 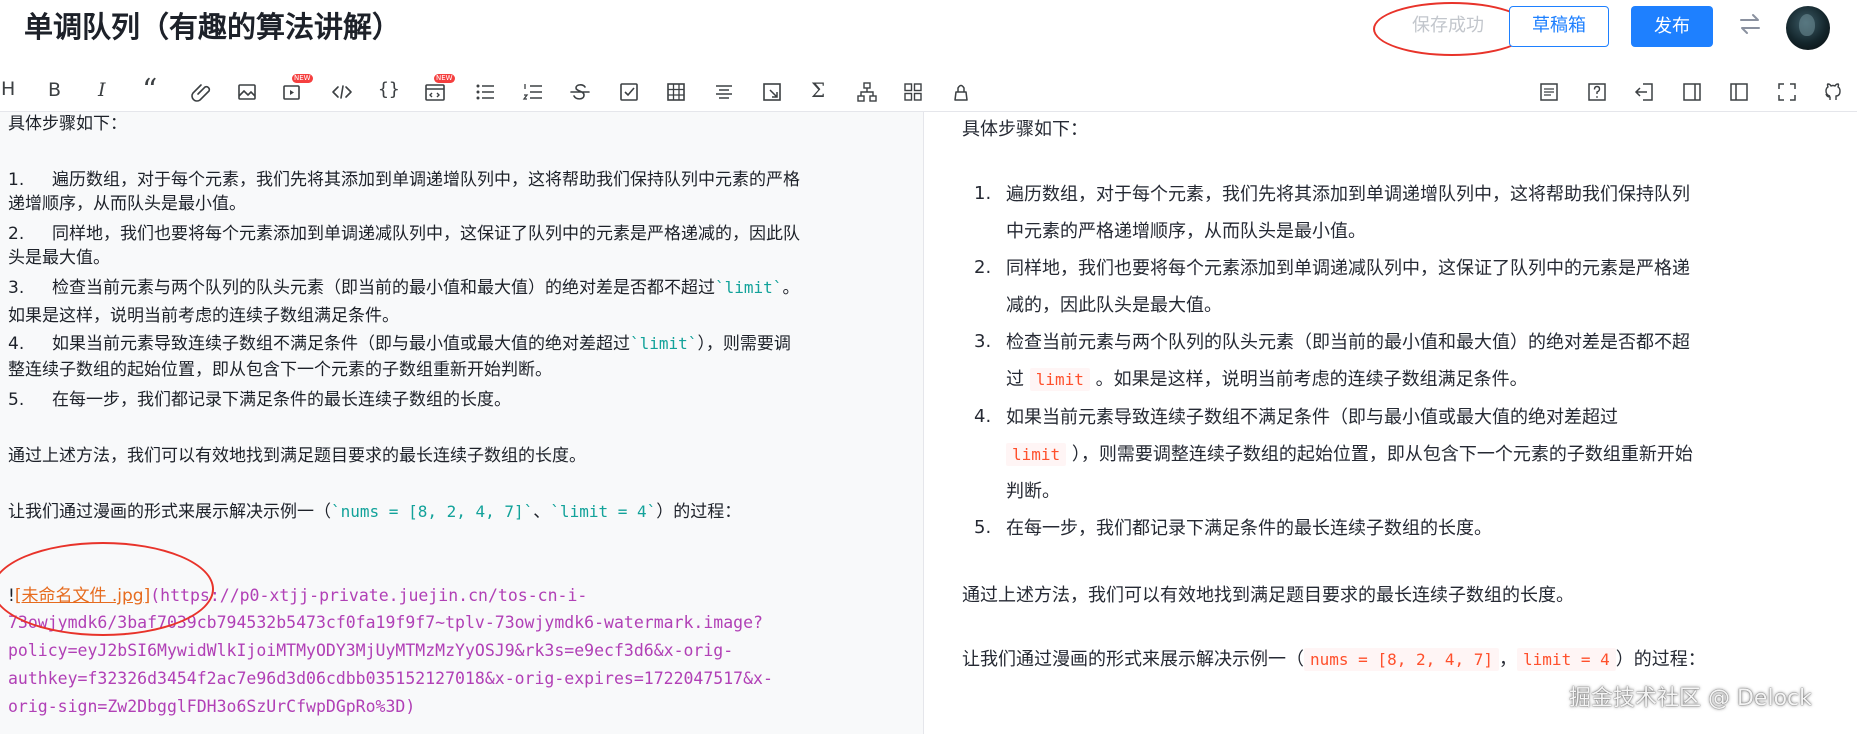 What do you see at coordinates (439, 88) in the screenshot?
I see `embed-icon: NEW` at bounding box center [439, 88].